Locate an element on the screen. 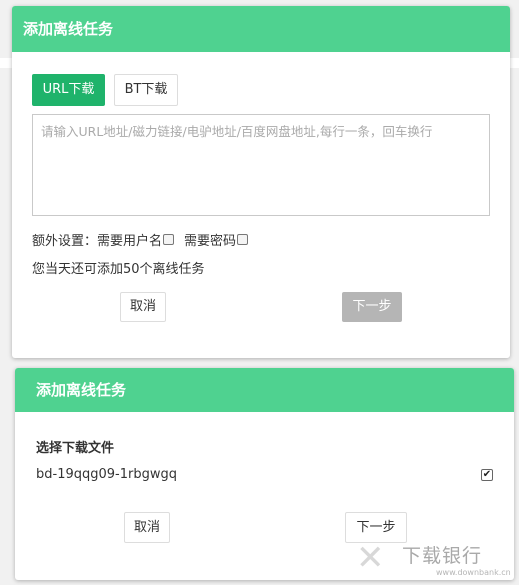  section-title: 选择下载文件 is located at coordinates (75, 448).